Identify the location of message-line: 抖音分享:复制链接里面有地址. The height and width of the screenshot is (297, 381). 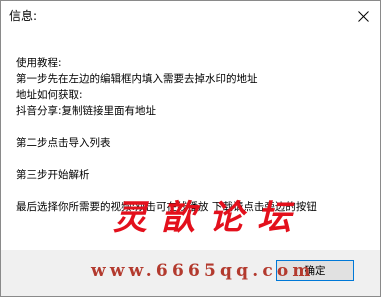
(86, 111).